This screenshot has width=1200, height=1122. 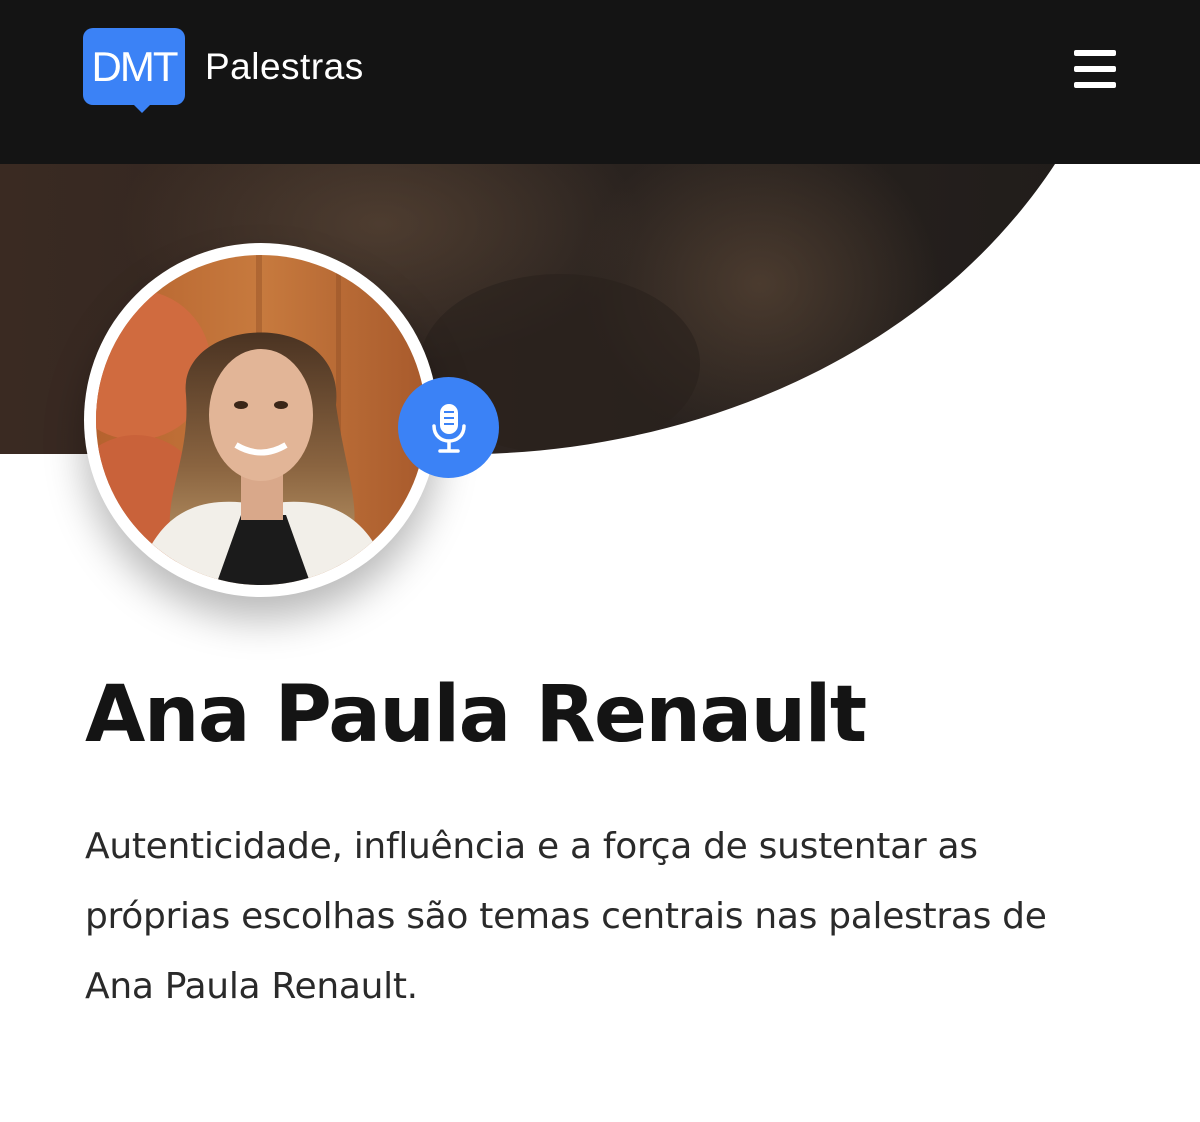 I want to click on hamburger-menu-icon, so click(x=1095, y=69).